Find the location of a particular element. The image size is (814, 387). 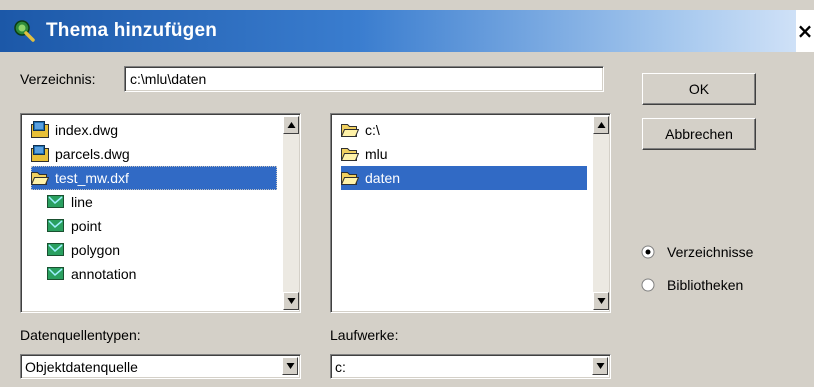

folder-list-scrollbar is located at coordinates (601, 213).